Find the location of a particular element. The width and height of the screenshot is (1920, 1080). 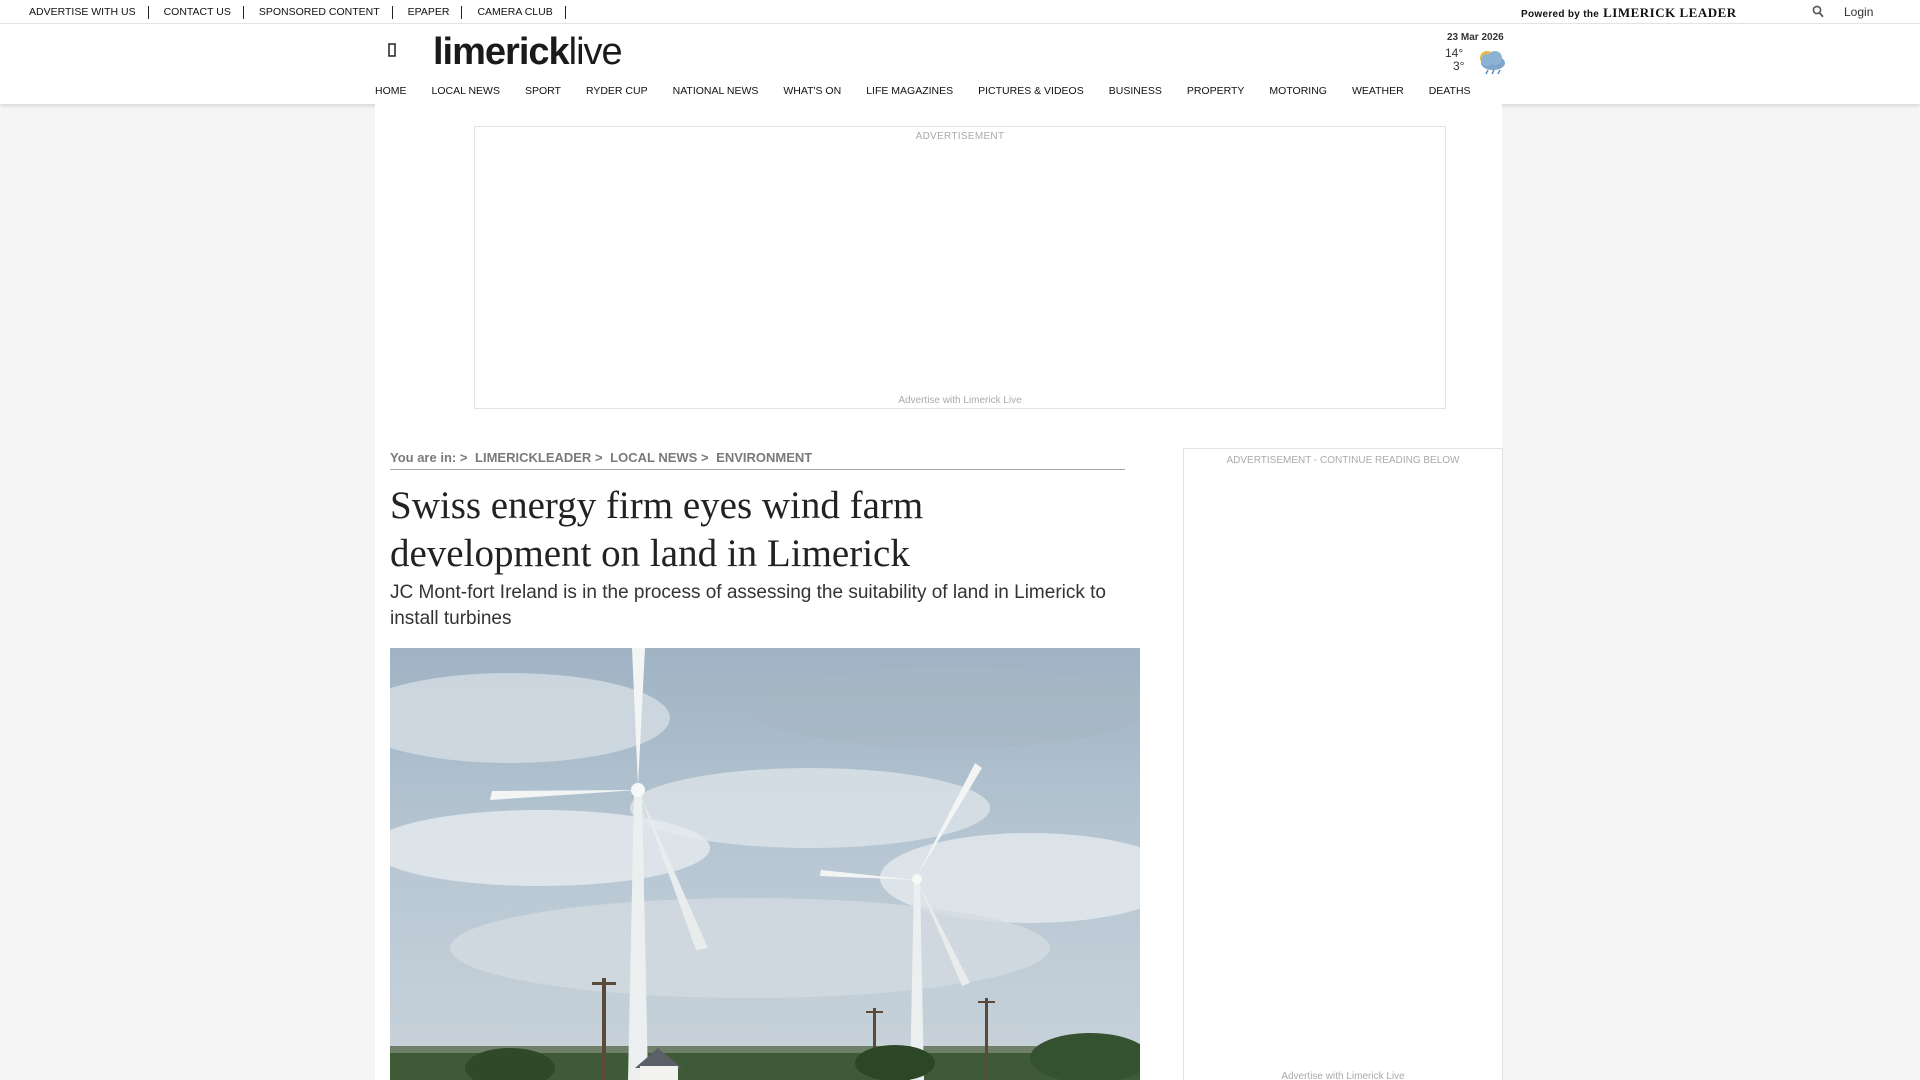

cloud-rain-icon is located at coordinates (1491, 61).